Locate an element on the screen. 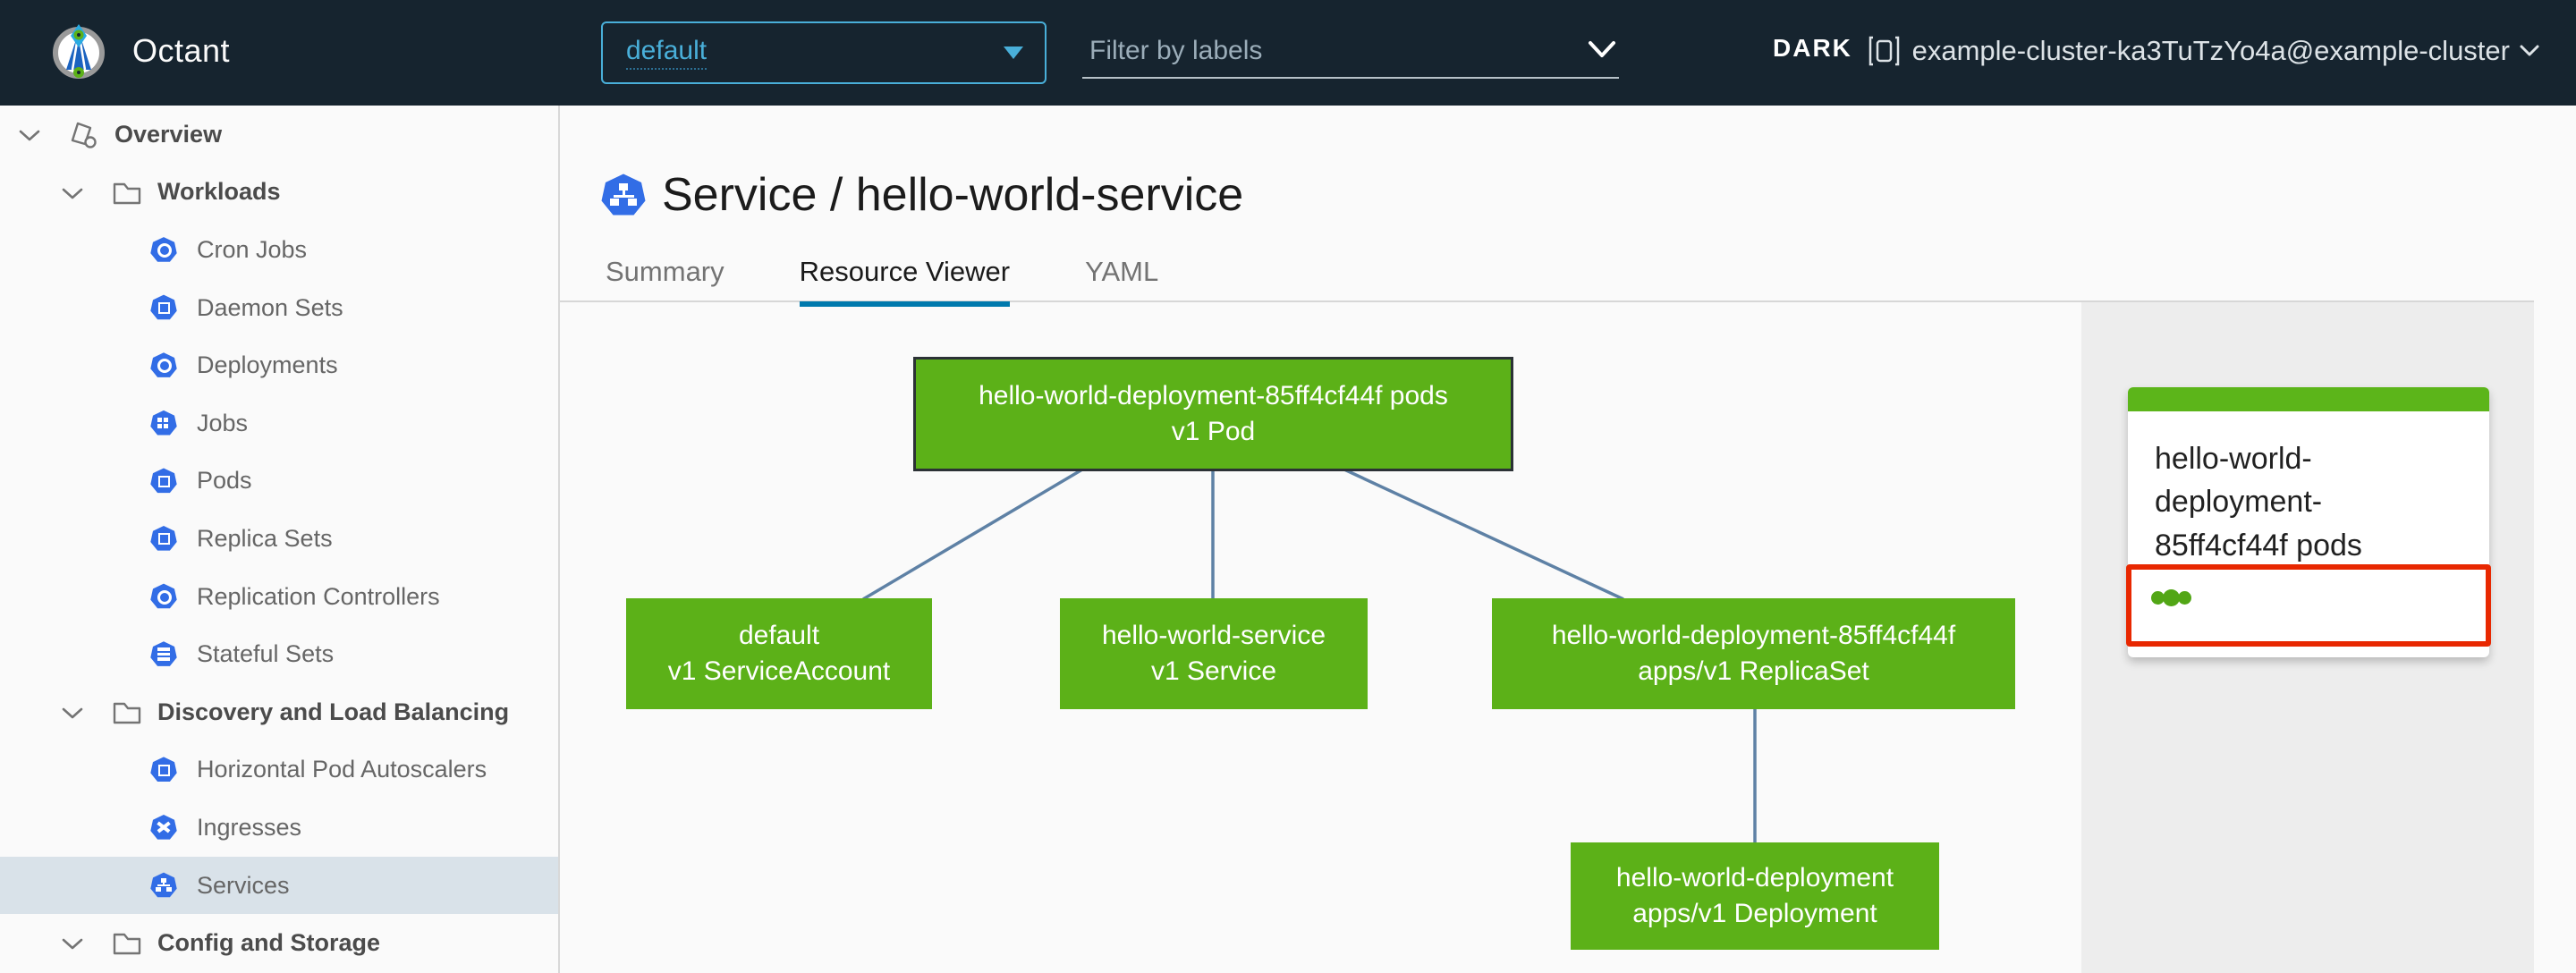  sidebar-item-config-and-storage: Config and Storage is located at coordinates (279, 943).